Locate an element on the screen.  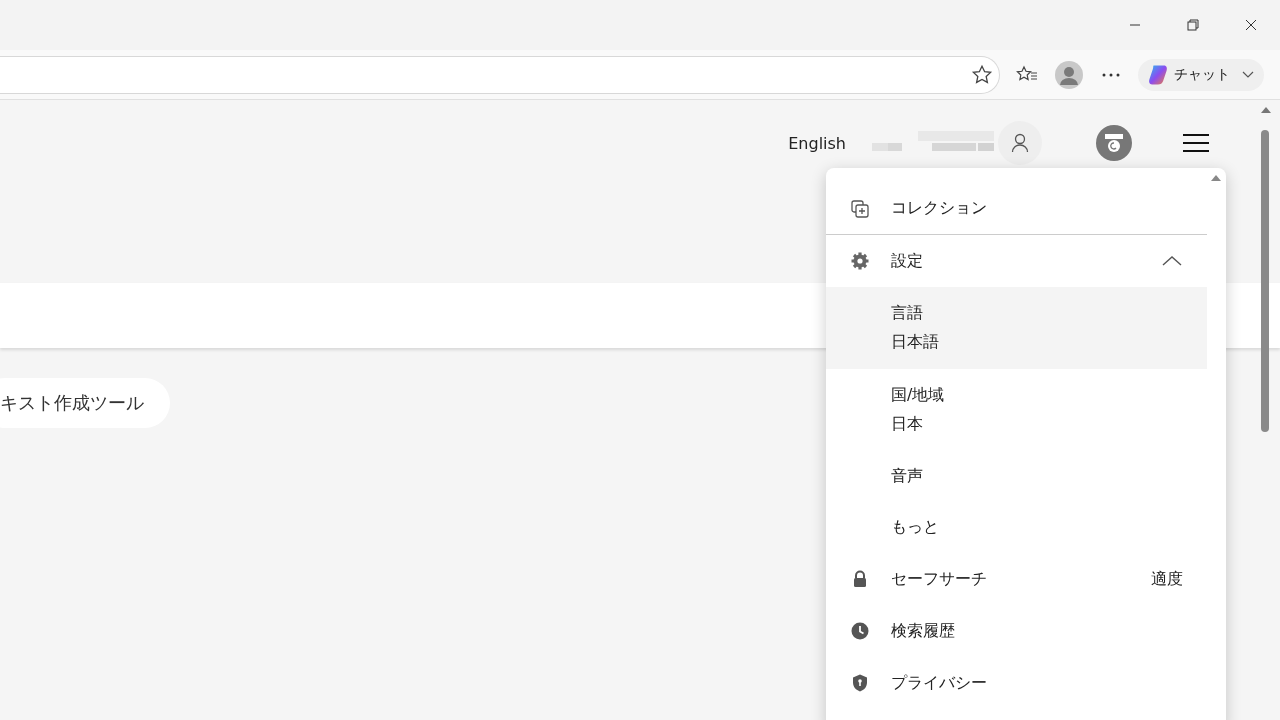
close-icon is located at coordinates (1251, 25).